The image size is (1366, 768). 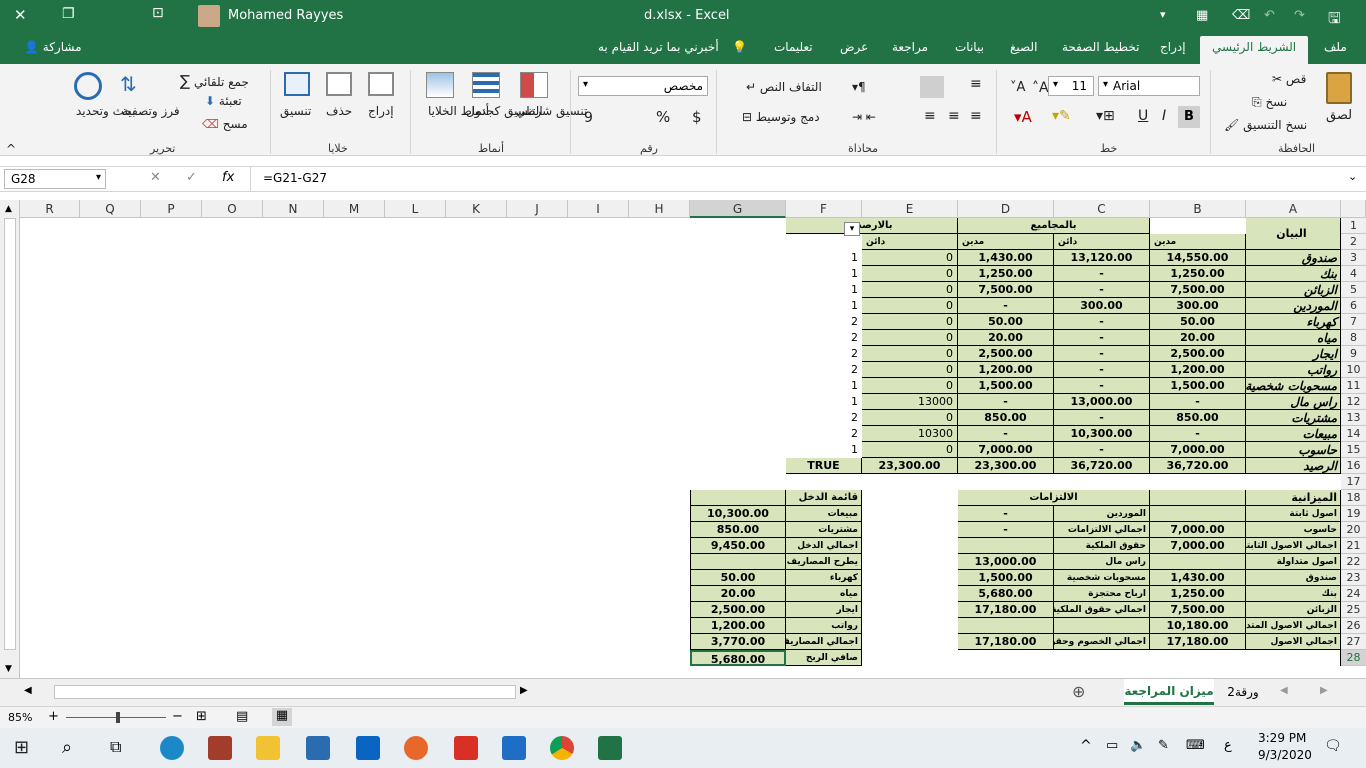 I want to click on language-indicator: ع, so click(x=1228, y=745).